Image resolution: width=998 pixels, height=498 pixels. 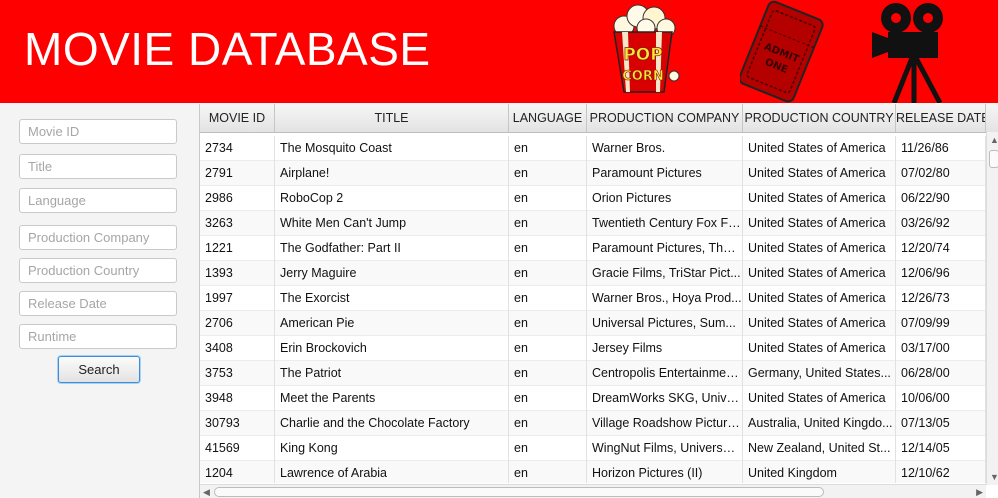 What do you see at coordinates (237, 398) in the screenshot?
I see `table-cell: 3948` at bounding box center [237, 398].